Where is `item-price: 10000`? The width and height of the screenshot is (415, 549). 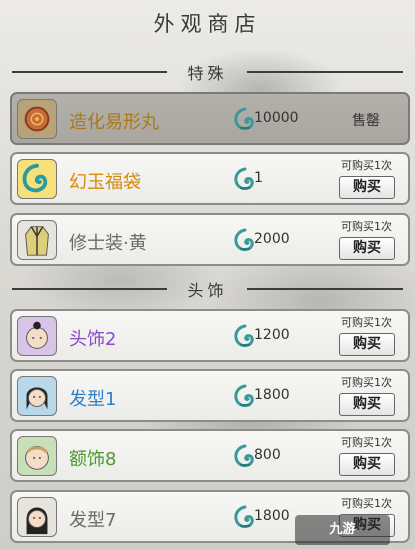 item-price: 10000 is located at coordinates (276, 118).